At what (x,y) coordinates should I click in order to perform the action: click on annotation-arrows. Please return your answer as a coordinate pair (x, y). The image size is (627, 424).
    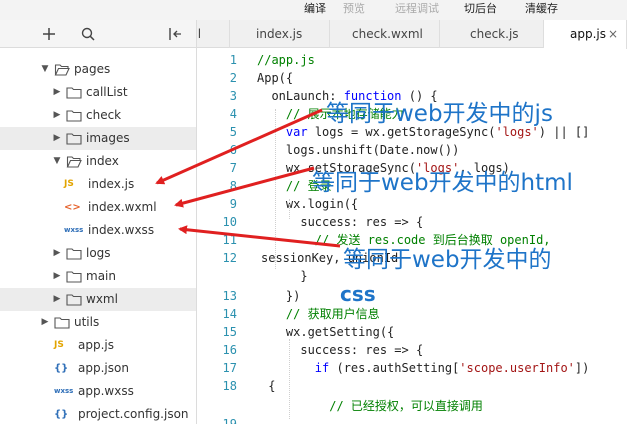
    Looking at the image, I should click on (248, 178).